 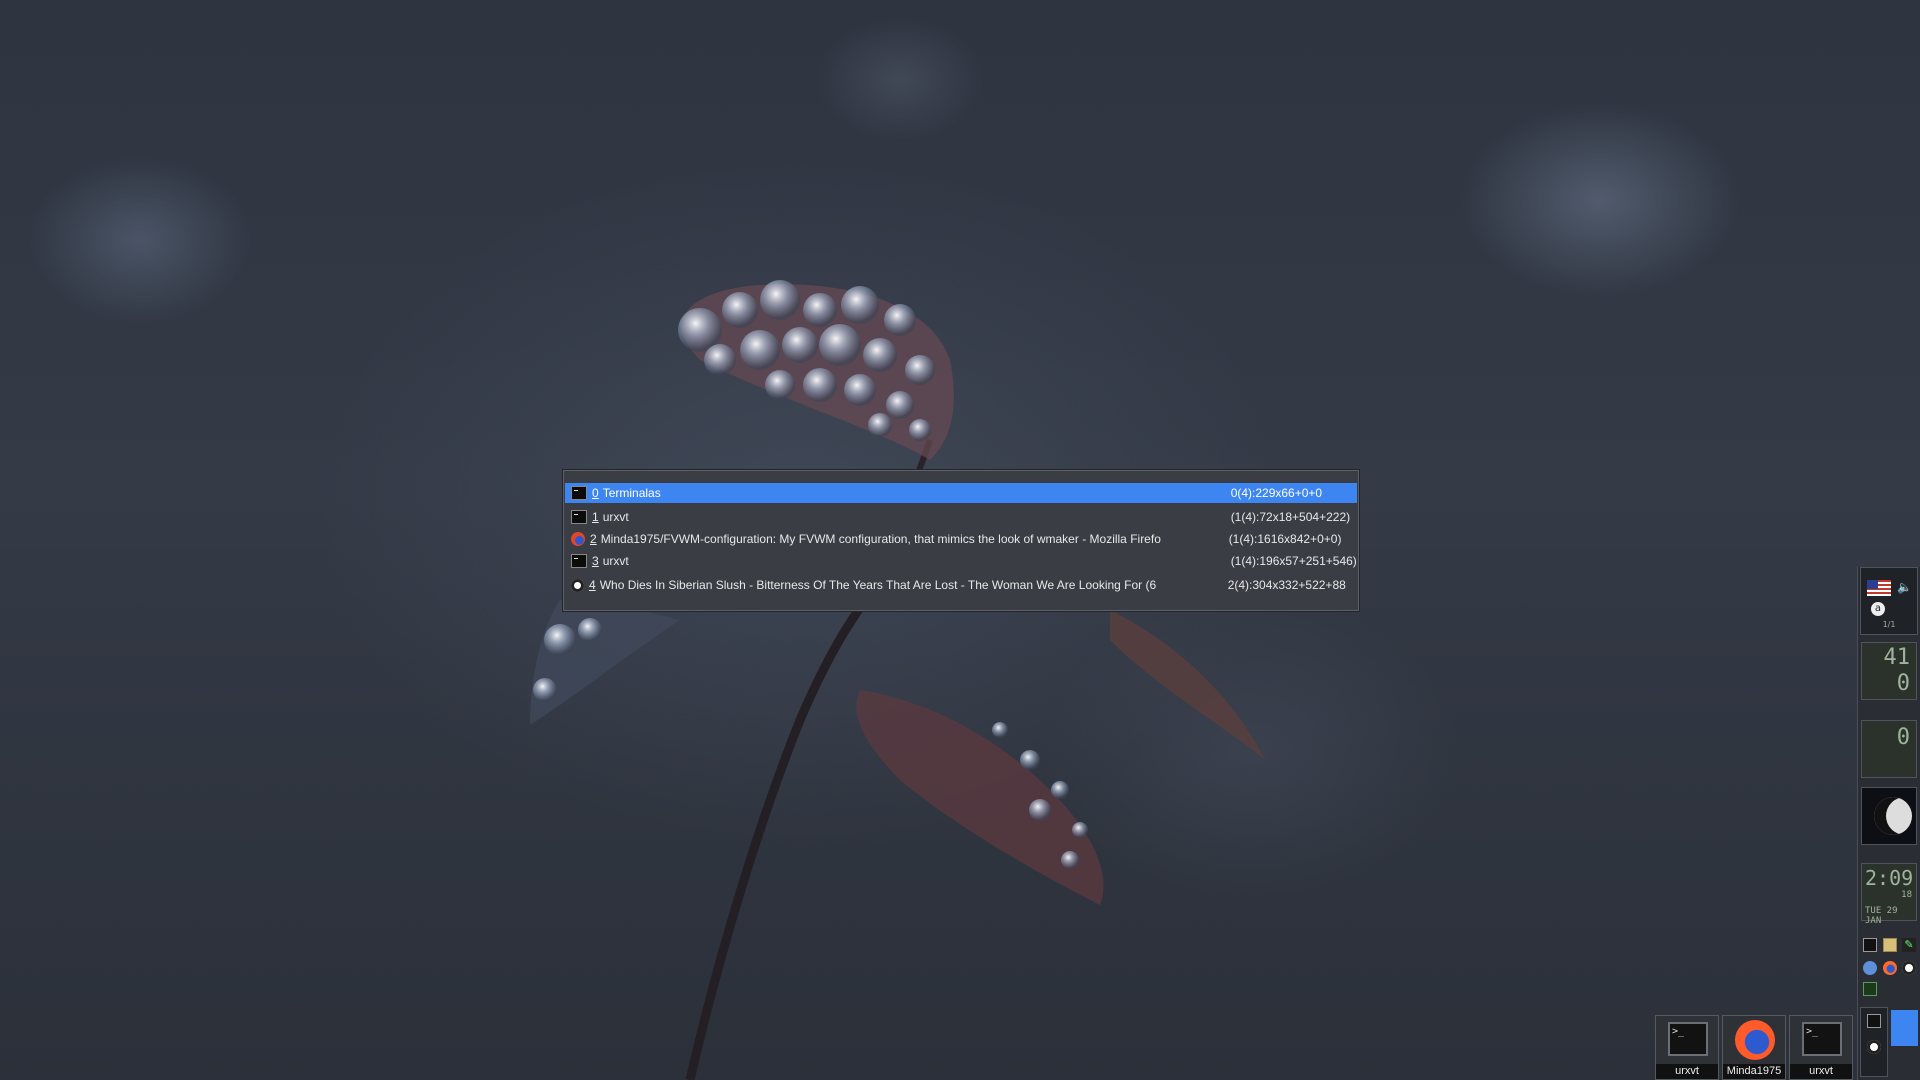 What do you see at coordinates (1890, 968) in the screenshot?
I see `firefox-launcher-icon` at bounding box center [1890, 968].